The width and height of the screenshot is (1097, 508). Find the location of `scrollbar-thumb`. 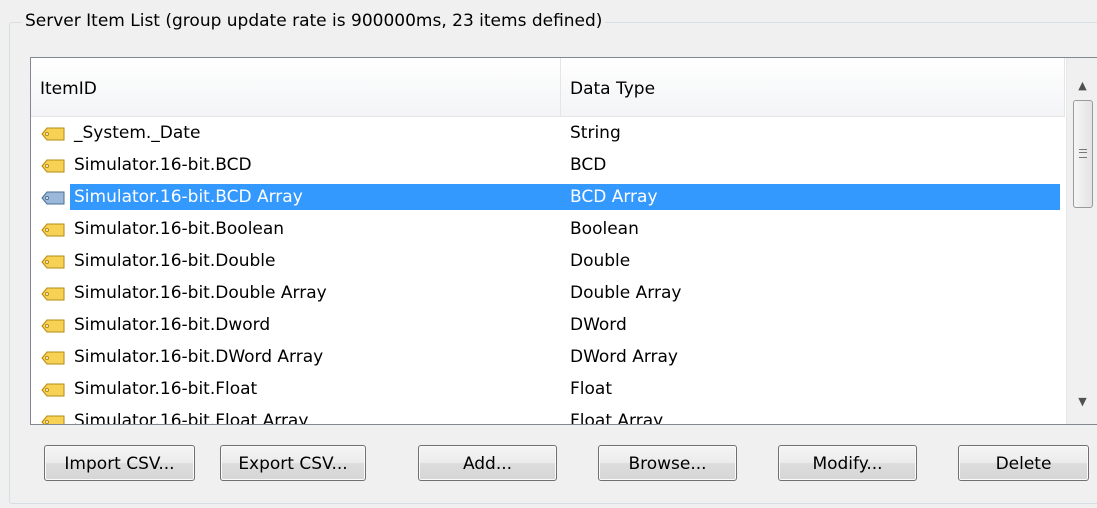

scrollbar-thumb is located at coordinates (1083, 154).